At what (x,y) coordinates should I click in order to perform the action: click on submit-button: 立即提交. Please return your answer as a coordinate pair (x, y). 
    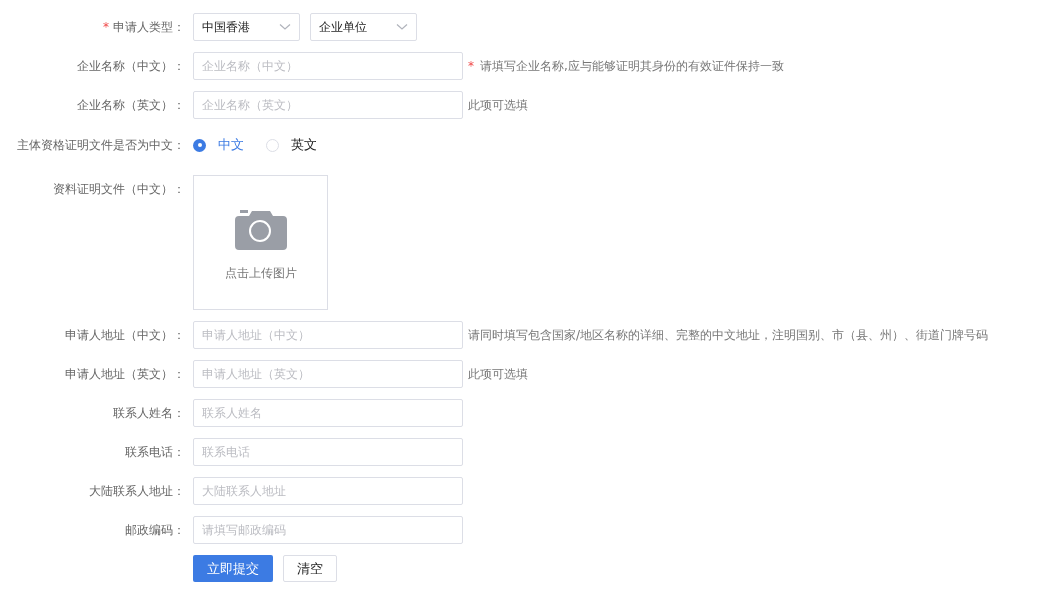
    Looking at the image, I should click on (233, 568).